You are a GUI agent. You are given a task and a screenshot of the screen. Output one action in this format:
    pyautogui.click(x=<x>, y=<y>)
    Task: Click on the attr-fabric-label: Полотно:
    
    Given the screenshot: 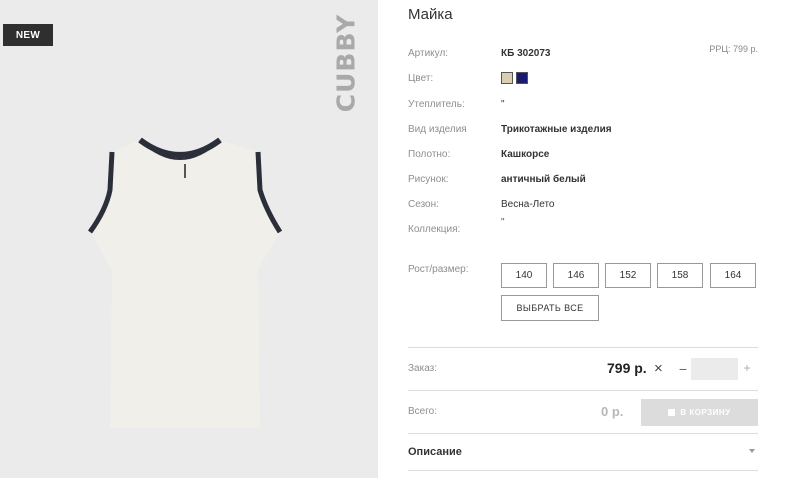 What is the action you would take?
    pyautogui.click(x=429, y=154)
    